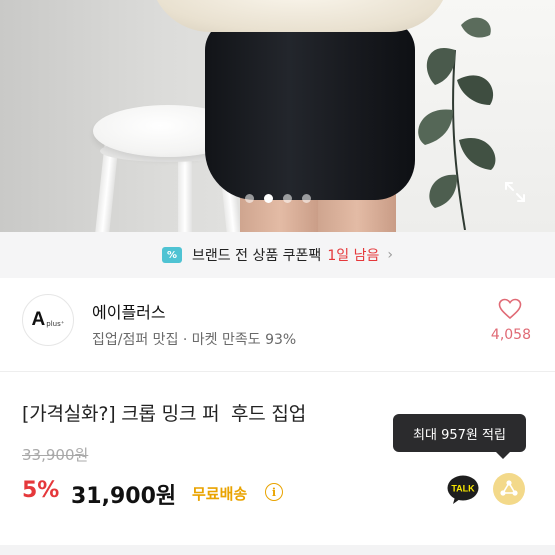 Image resolution: width=555 pixels, height=555 pixels. Describe the element at coordinates (390, 255) in the screenshot. I see `chevron-right-icon: ›` at that location.